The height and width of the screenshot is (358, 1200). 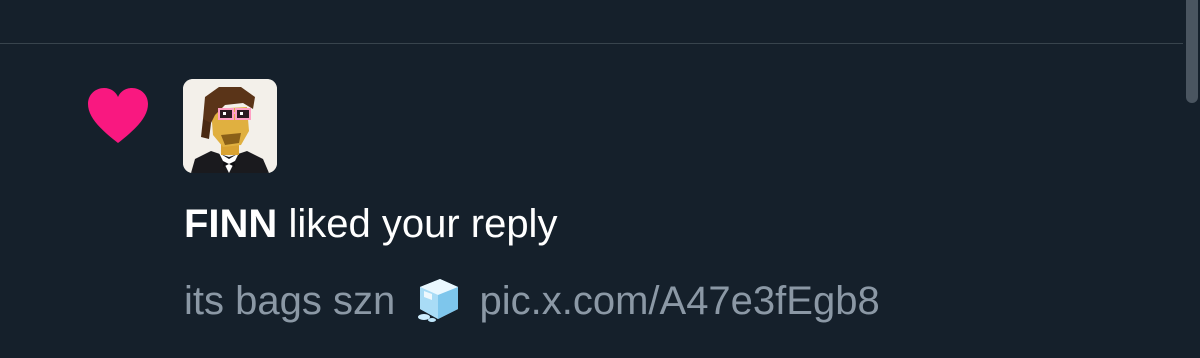 I want to click on reply-preview: its bags szn pic.x.com/A47e3fEgb8, so click(x=532, y=300).